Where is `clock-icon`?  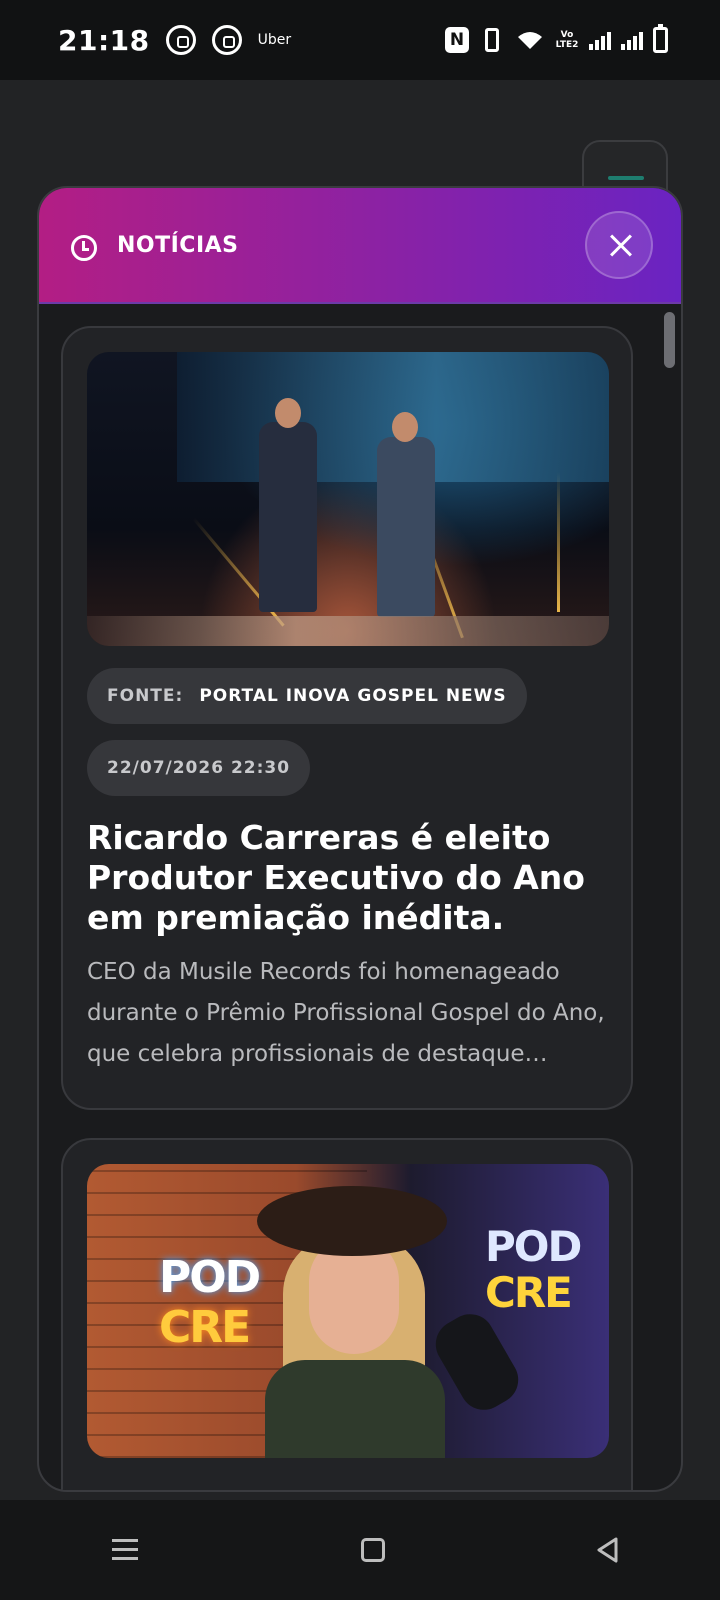 clock-icon is located at coordinates (84, 248).